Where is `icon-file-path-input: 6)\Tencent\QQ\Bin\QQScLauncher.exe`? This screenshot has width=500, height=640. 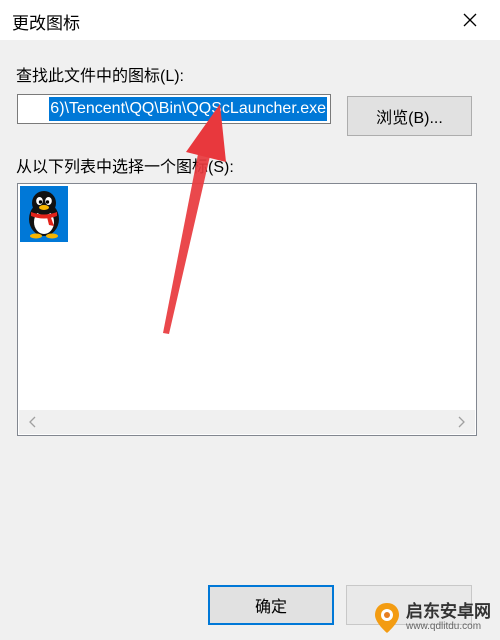 icon-file-path-input: 6)\Tencent\QQ\Bin\QQScLauncher.exe is located at coordinates (174, 109).